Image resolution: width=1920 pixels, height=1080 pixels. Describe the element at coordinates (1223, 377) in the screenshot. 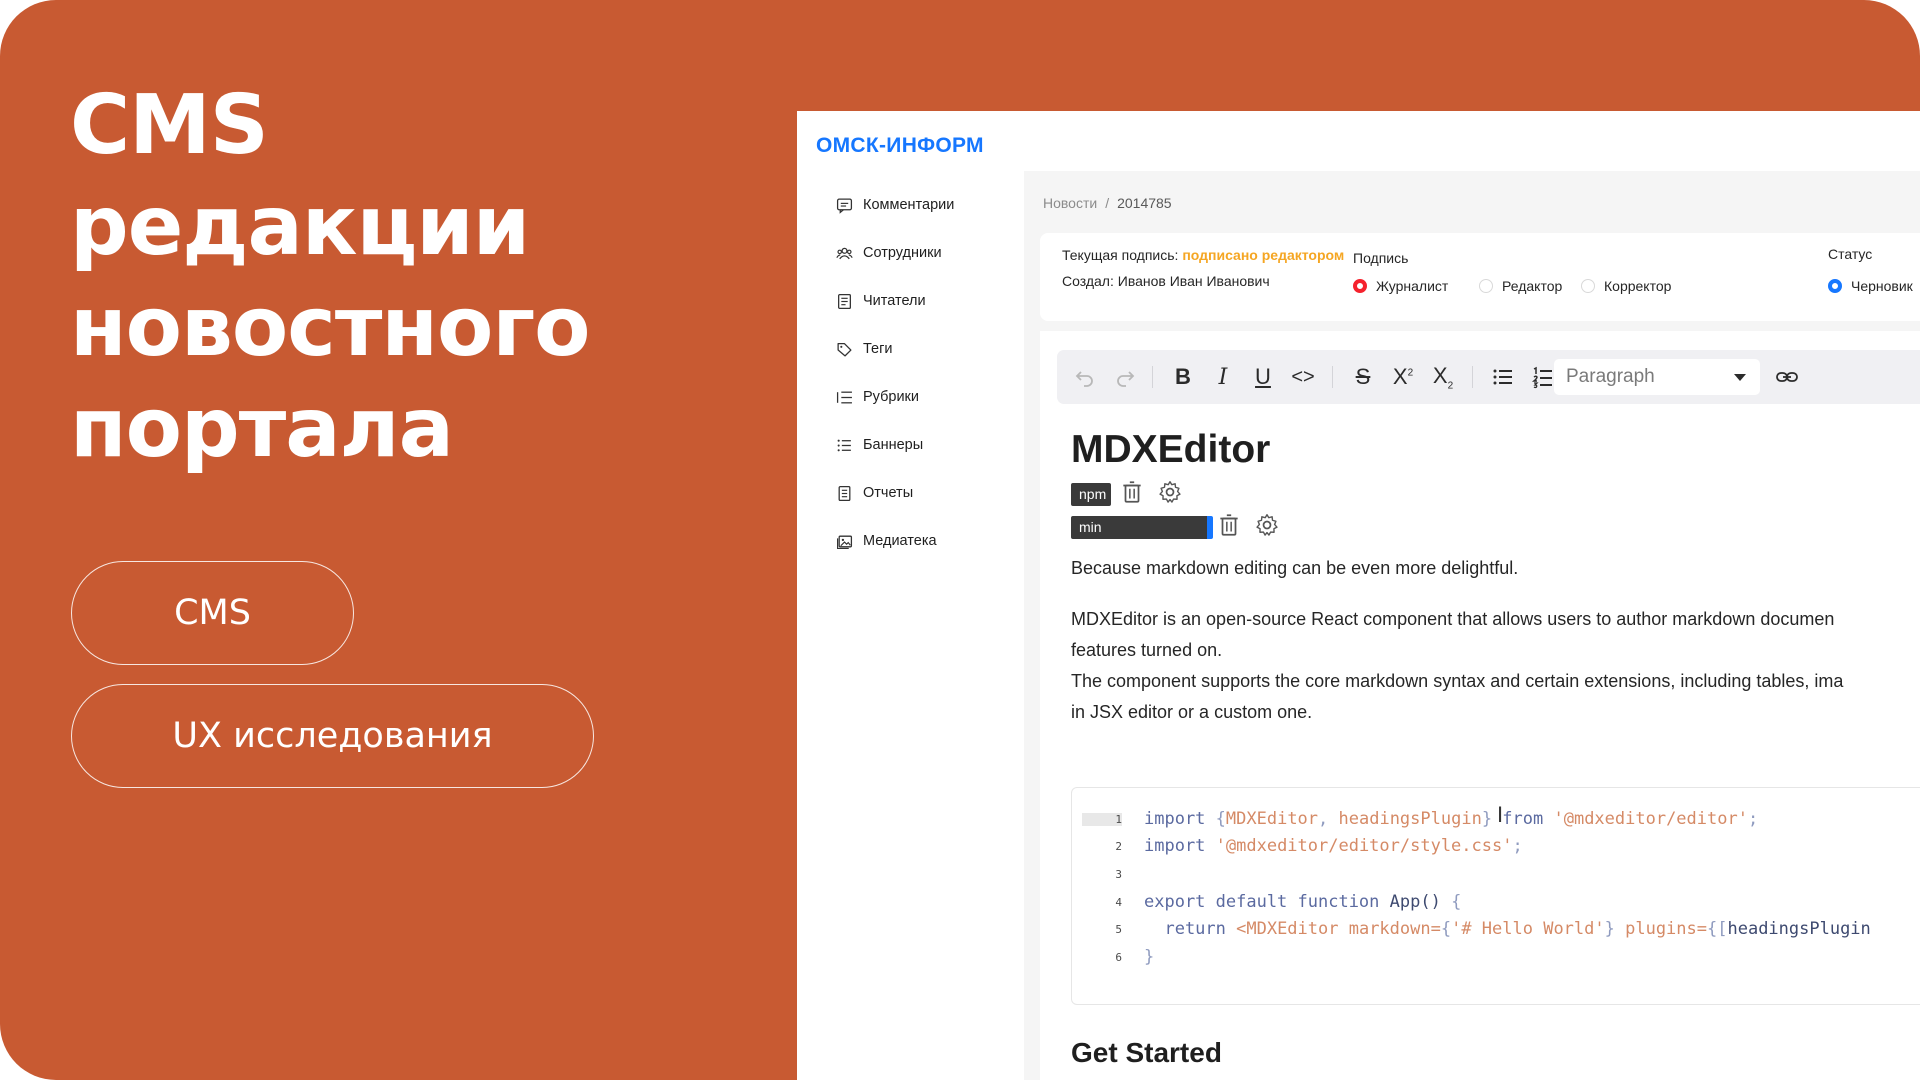

I see `italic-button: I` at that location.